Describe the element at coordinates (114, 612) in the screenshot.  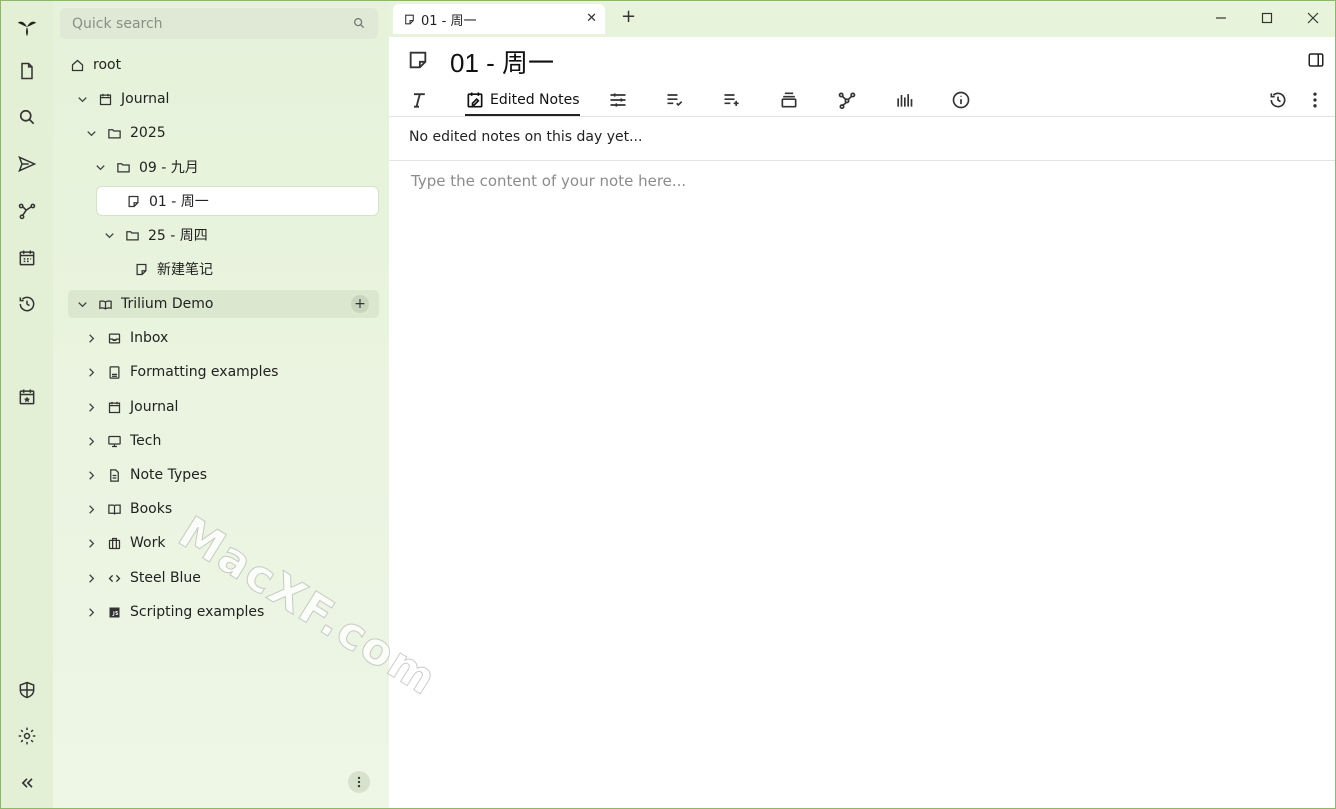
I see `javascript-icon` at that location.